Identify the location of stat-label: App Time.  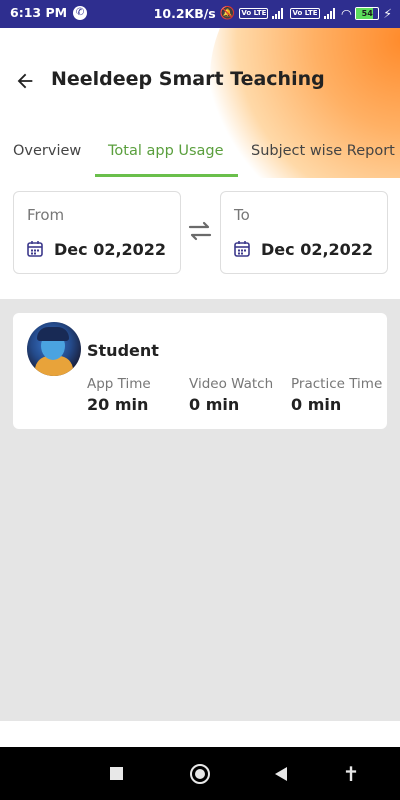
(119, 384).